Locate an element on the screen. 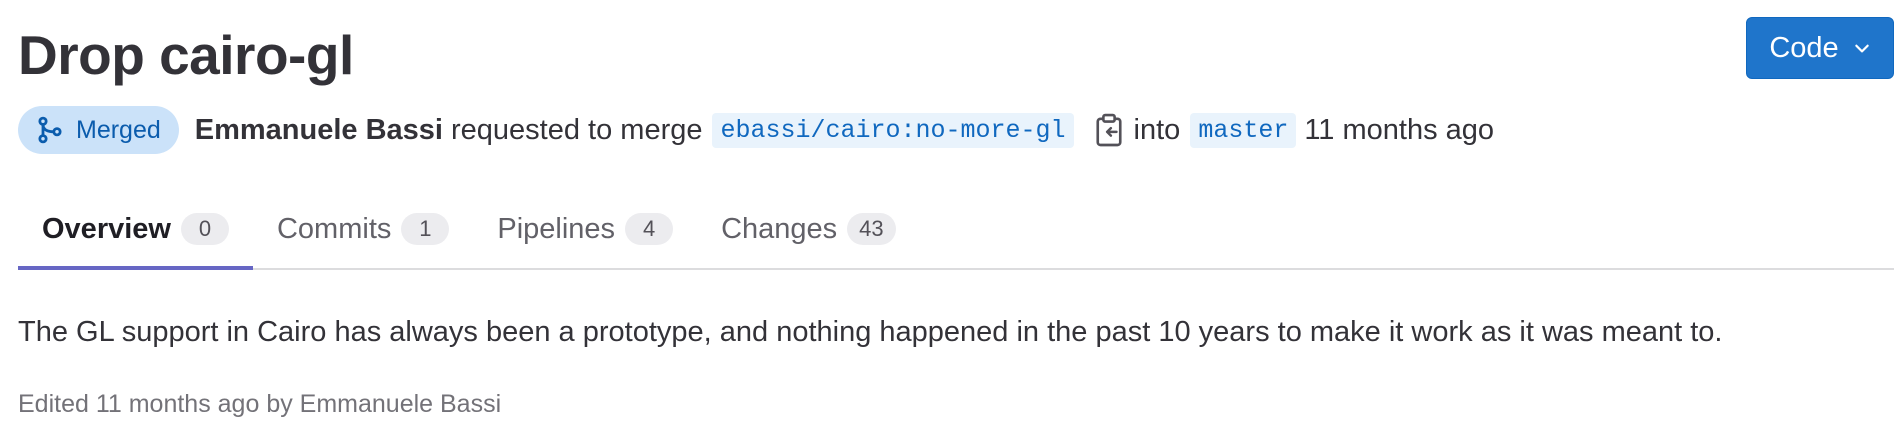  tab-pipelines: Pipelines 4 is located at coordinates (585, 229).